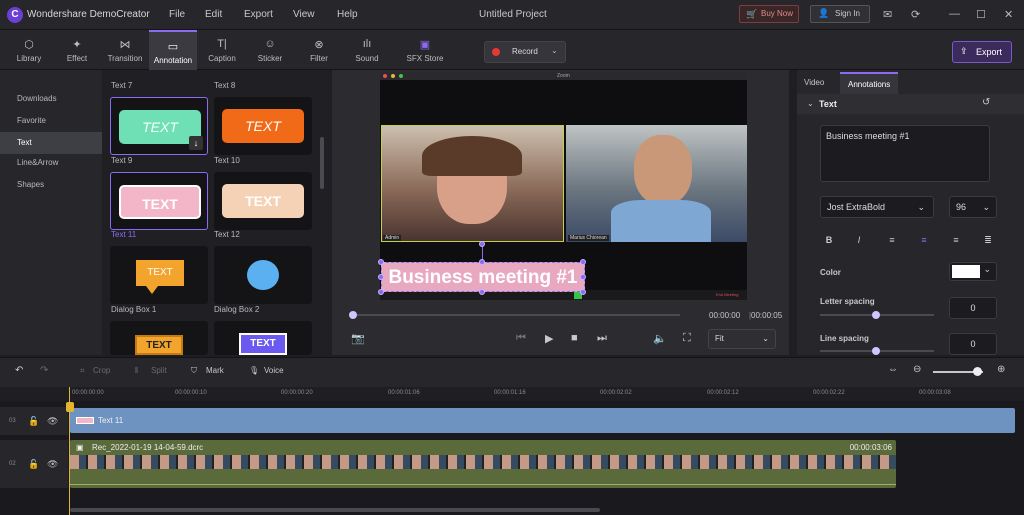 The height and width of the screenshot is (515, 1024). Describe the element at coordinates (973, 207) in the screenshot. I see `font-size-select: 96 ⌄` at that location.